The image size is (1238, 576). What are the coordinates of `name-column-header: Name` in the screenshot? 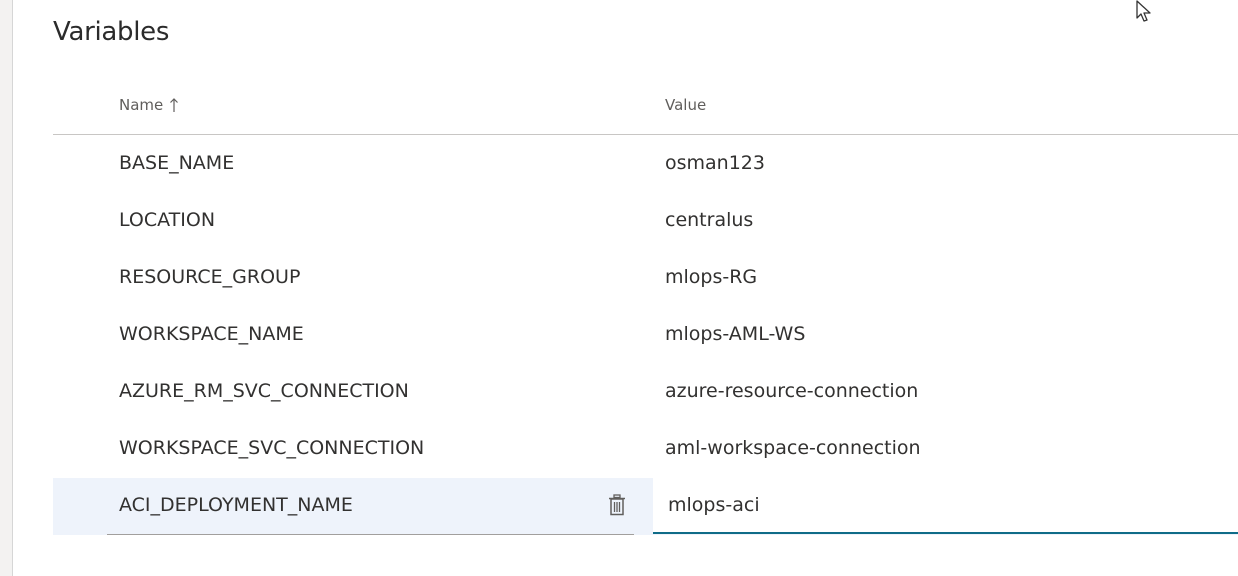 It's located at (149, 105).